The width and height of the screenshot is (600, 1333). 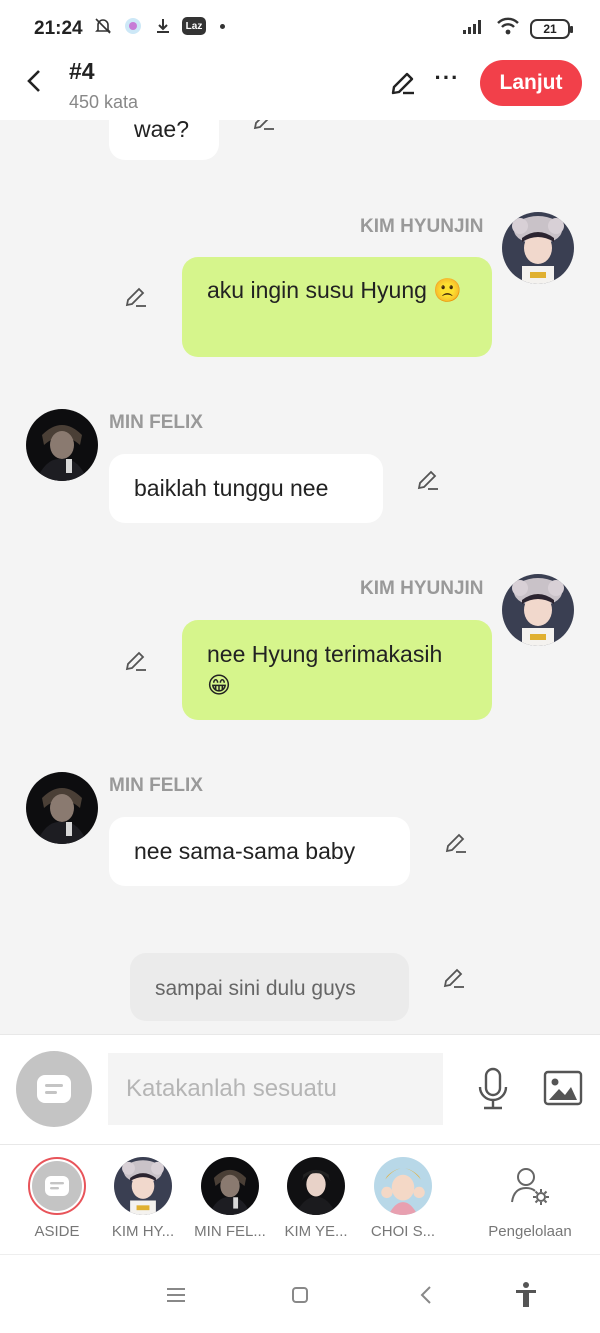 I want to click on more-options-button: ···, so click(x=447, y=81).